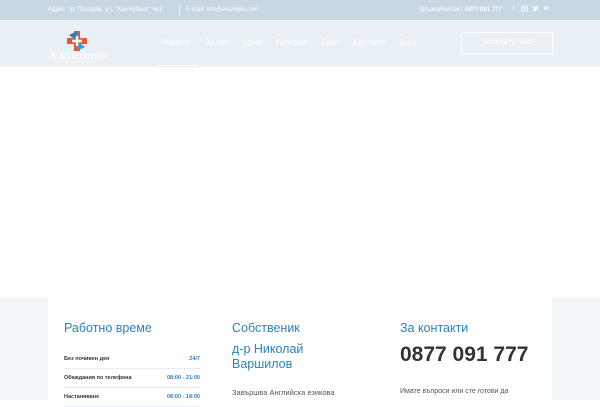 The image size is (600, 407). I want to click on contacts-column: За контакти, so click(434, 328).